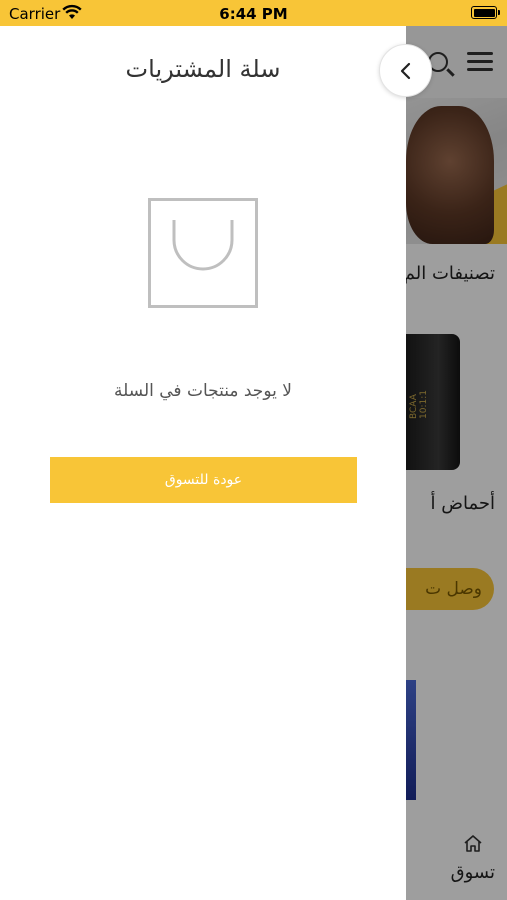 The image size is (507, 900). I want to click on status-bar: Carrier 6:44 PM, so click(253, 13).